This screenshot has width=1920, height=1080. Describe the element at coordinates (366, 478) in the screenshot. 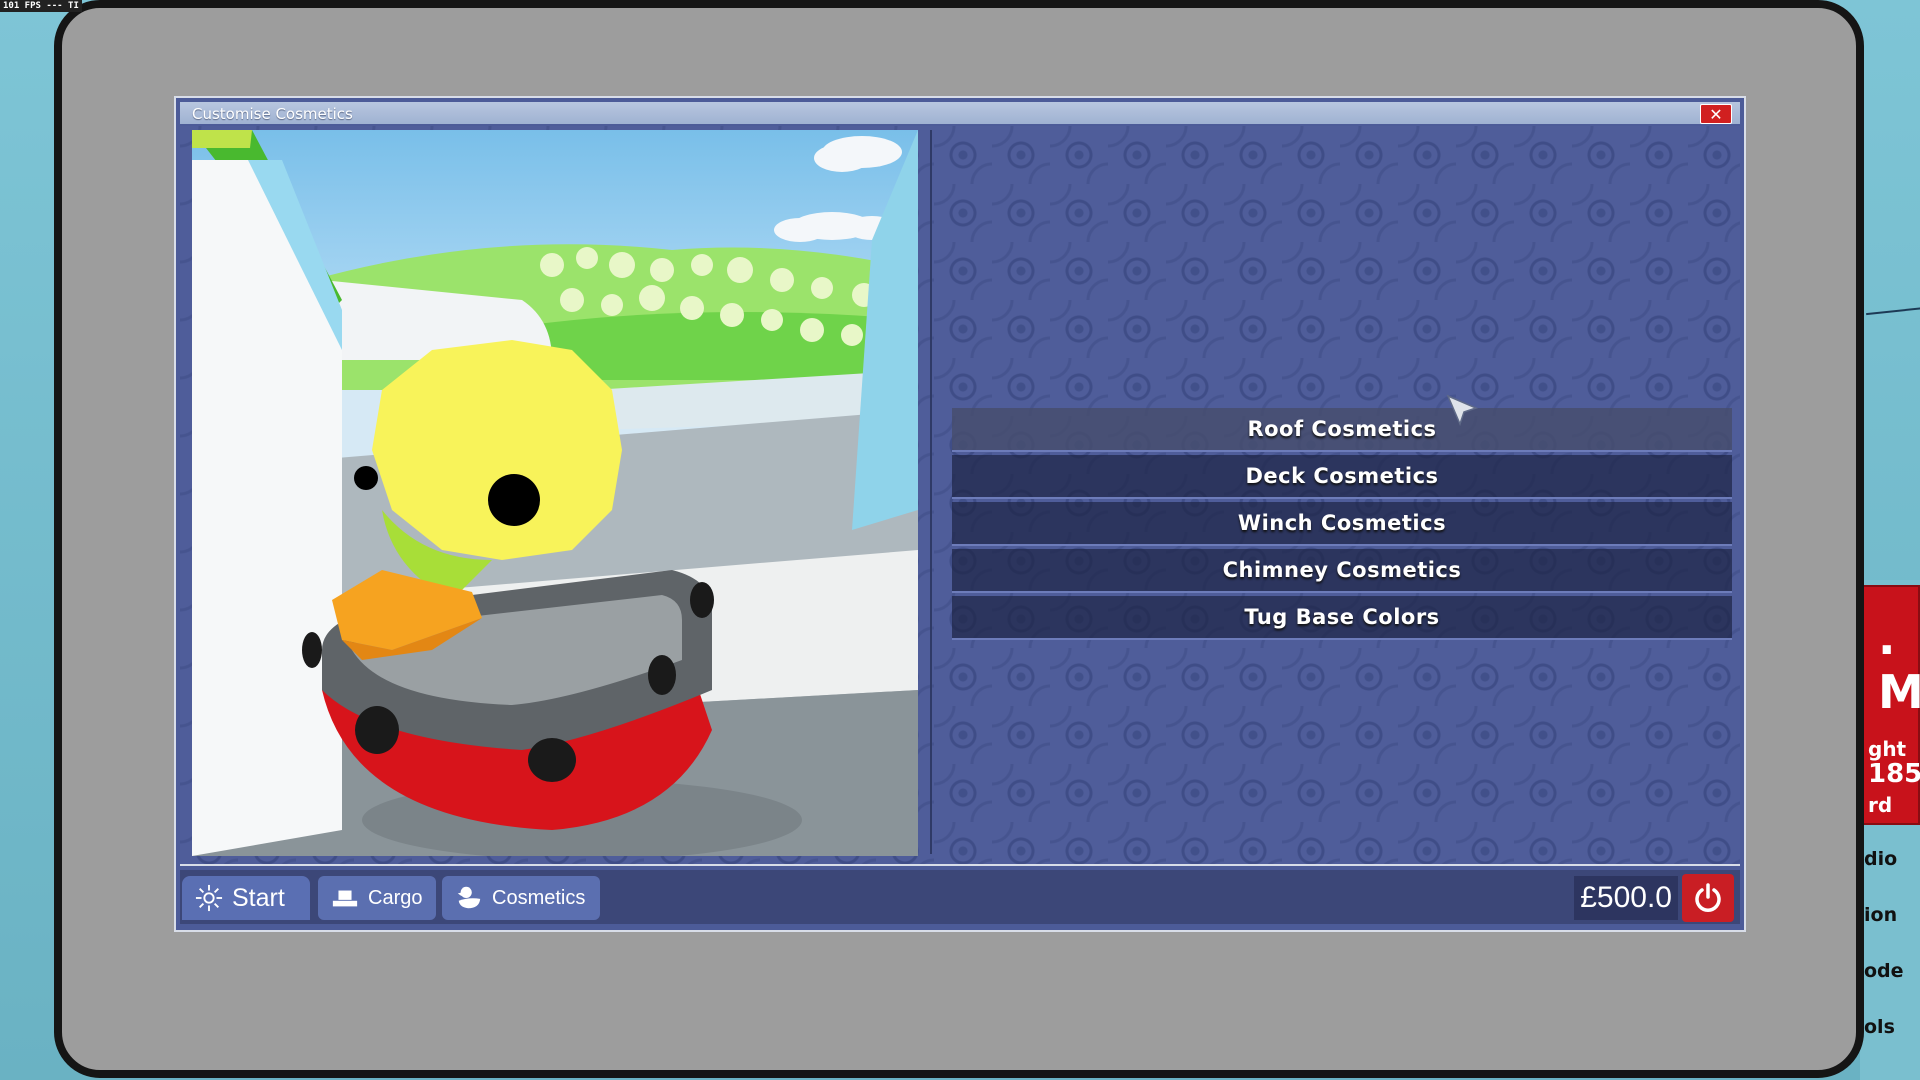

I see `duck-eye-far` at that location.